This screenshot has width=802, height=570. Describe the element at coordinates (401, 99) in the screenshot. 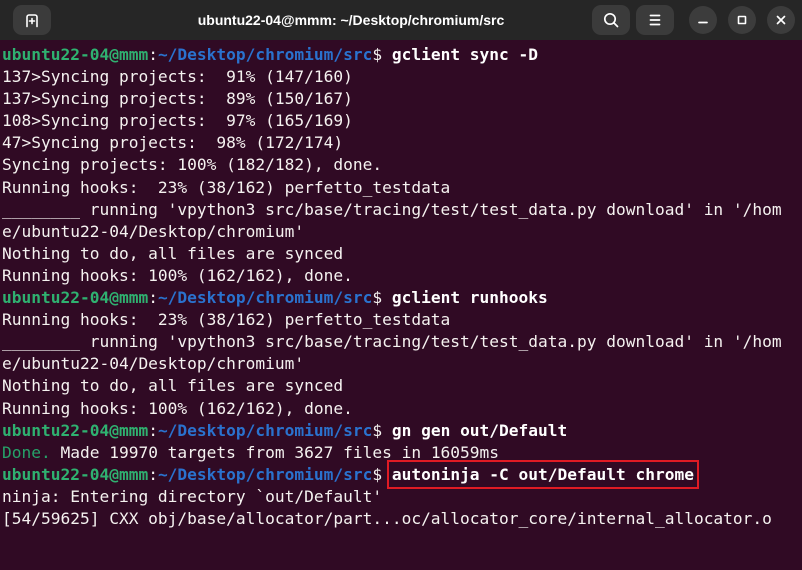

I see `terminal-line: 137>Syncing projects: 89% (150/167)` at that location.